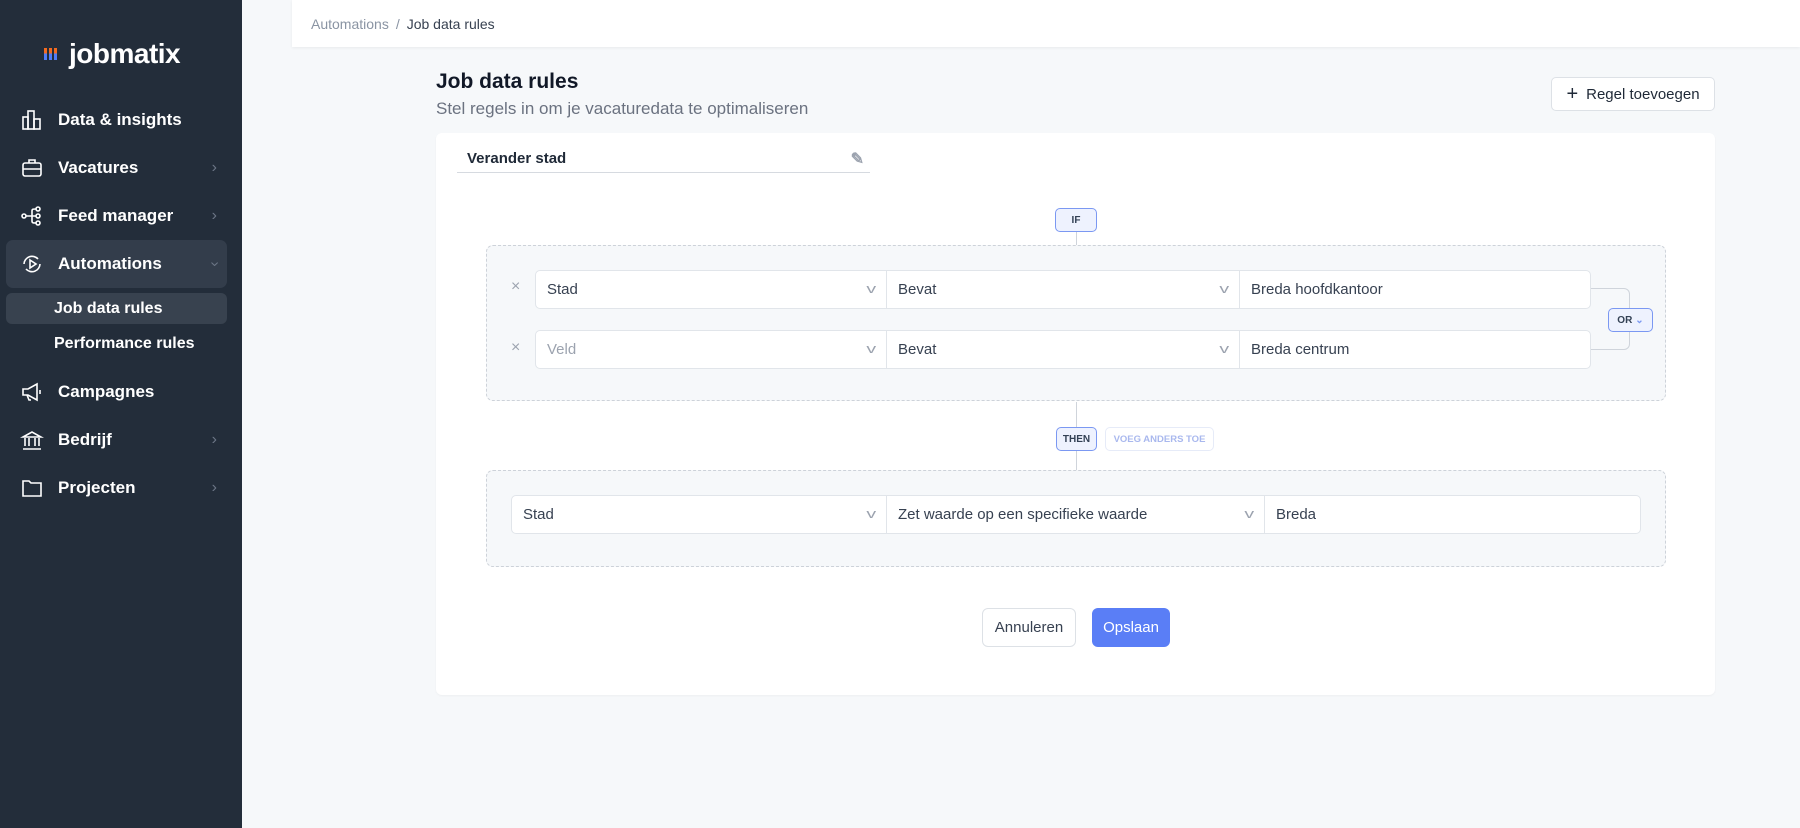 The width and height of the screenshot is (1800, 828). What do you see at coordinates (32, 168) in the screenshot?
I see `briefcase-icon` at bounding box center [32, 168].